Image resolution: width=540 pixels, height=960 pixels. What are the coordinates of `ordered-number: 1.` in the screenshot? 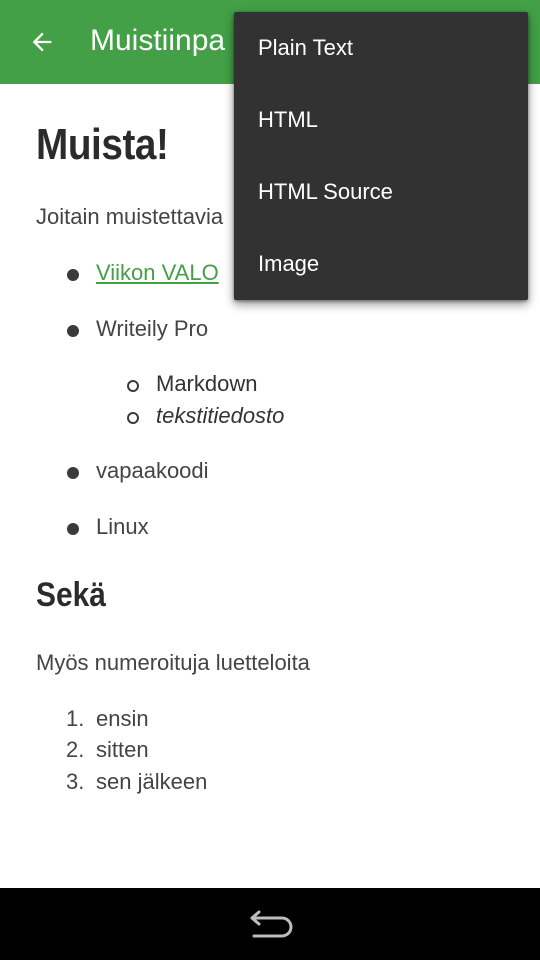 It's located at (75, 718).